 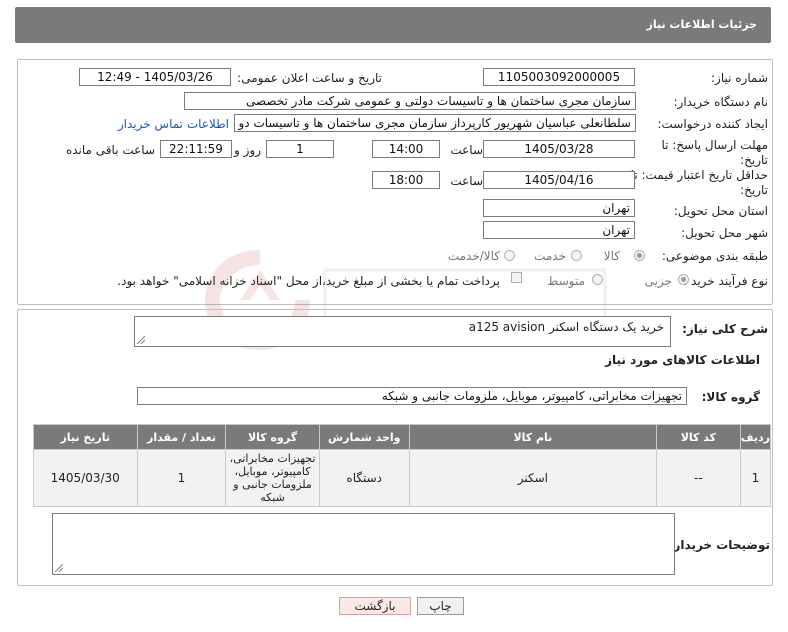 What do you see at coordinates (272, 437) in the screenshot?
I see `col-header-goods-group: گروه کالا` at bounding box center [272, 437].